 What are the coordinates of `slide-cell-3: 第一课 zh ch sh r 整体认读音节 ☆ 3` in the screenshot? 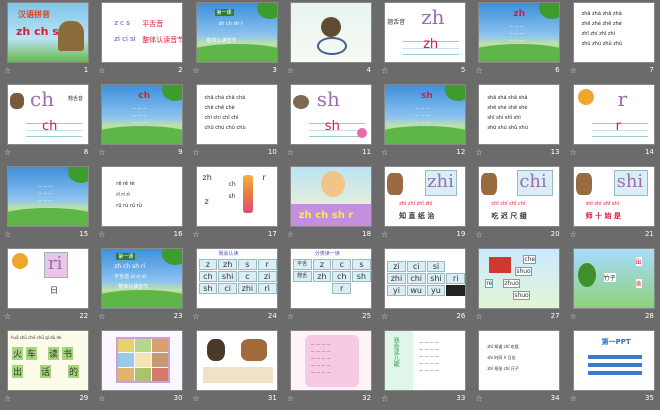 It's located at (236, 41).